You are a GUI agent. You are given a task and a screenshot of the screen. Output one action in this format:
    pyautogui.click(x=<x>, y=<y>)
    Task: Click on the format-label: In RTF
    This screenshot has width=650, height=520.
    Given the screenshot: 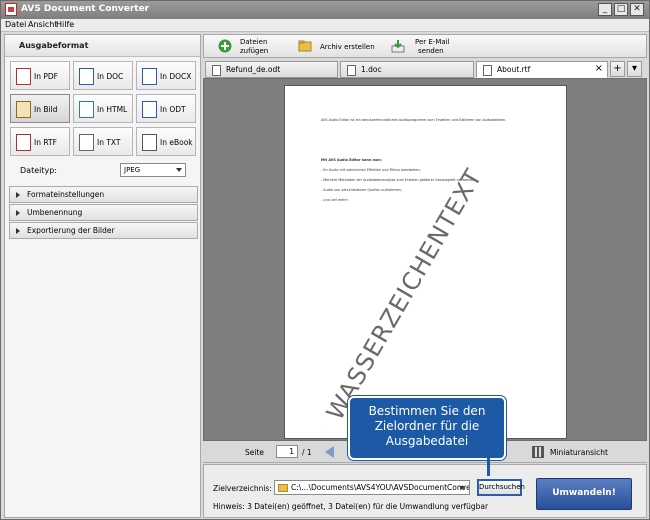 What is the action you would take?
    pyautogui.click(x=45, y=142)
    